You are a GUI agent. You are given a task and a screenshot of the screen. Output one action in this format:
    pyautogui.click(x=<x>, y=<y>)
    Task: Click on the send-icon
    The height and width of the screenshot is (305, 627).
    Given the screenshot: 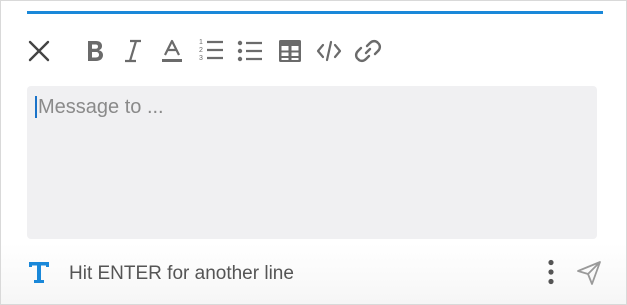 What is the action you would take?
    pyautogui.click(x=589, y=273)
    